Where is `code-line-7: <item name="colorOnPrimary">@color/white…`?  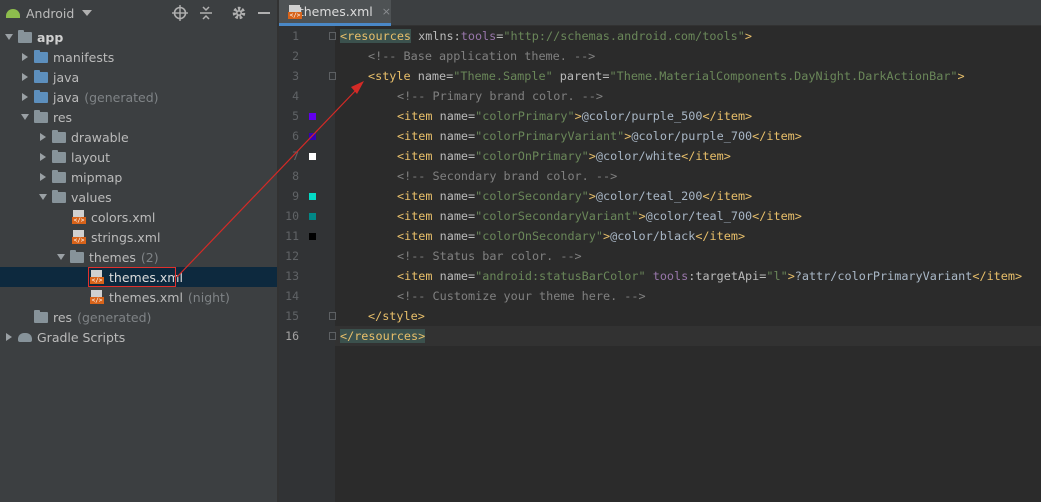 code-line-7: <item name="colorOnPrimary">@color/white… is located at coordinates (564, 156).